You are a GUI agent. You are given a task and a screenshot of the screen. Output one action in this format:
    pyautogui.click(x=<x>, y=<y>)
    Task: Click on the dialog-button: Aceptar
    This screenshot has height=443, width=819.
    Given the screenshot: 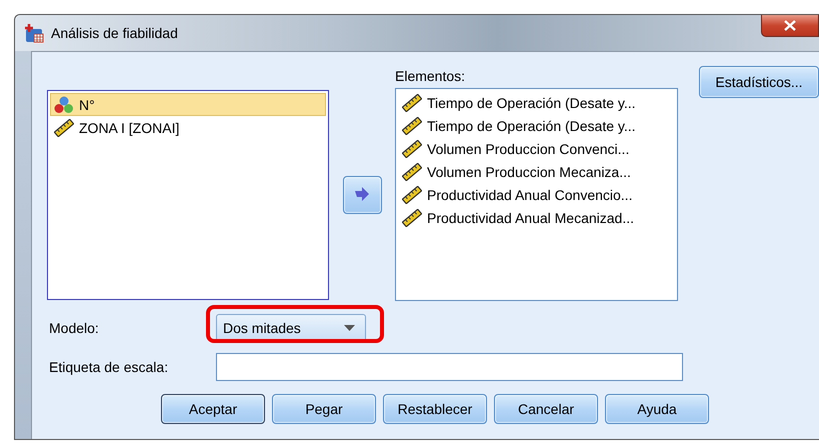 What is the action you would take?
    pyautogui.click(x=213, y=409)
    